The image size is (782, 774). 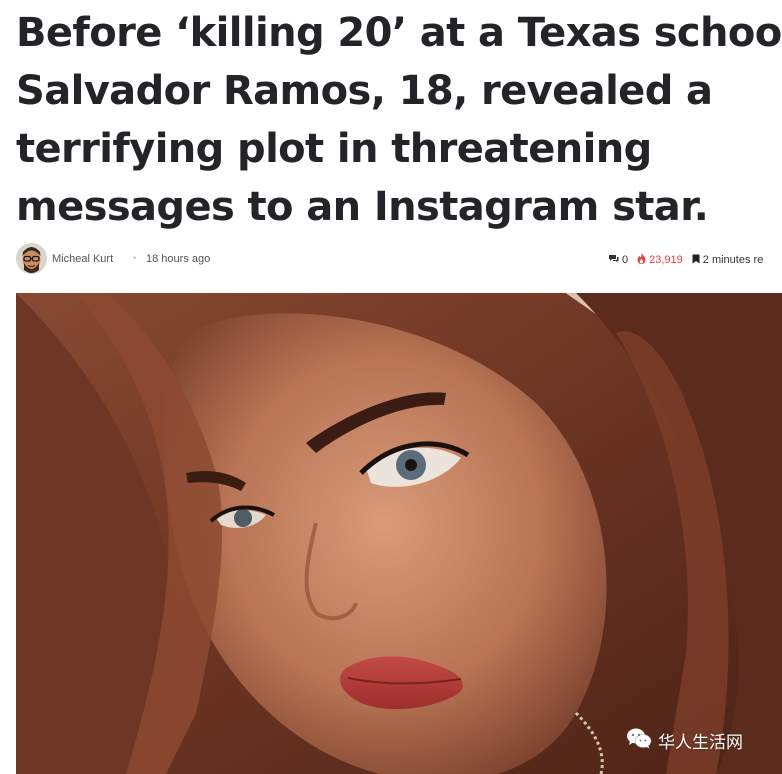 I want to click on source-watermark: 华人生活网, so click(x=686, y=740).